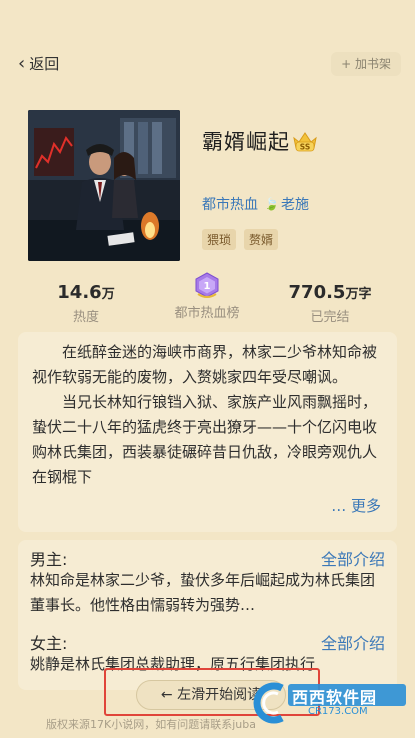  What do you see at coordinates (151, 724) in the screenshot?
I see `copyright-text: 版权来源17K小说网，如有问题请联系juba` at bounding box center [151, 724].